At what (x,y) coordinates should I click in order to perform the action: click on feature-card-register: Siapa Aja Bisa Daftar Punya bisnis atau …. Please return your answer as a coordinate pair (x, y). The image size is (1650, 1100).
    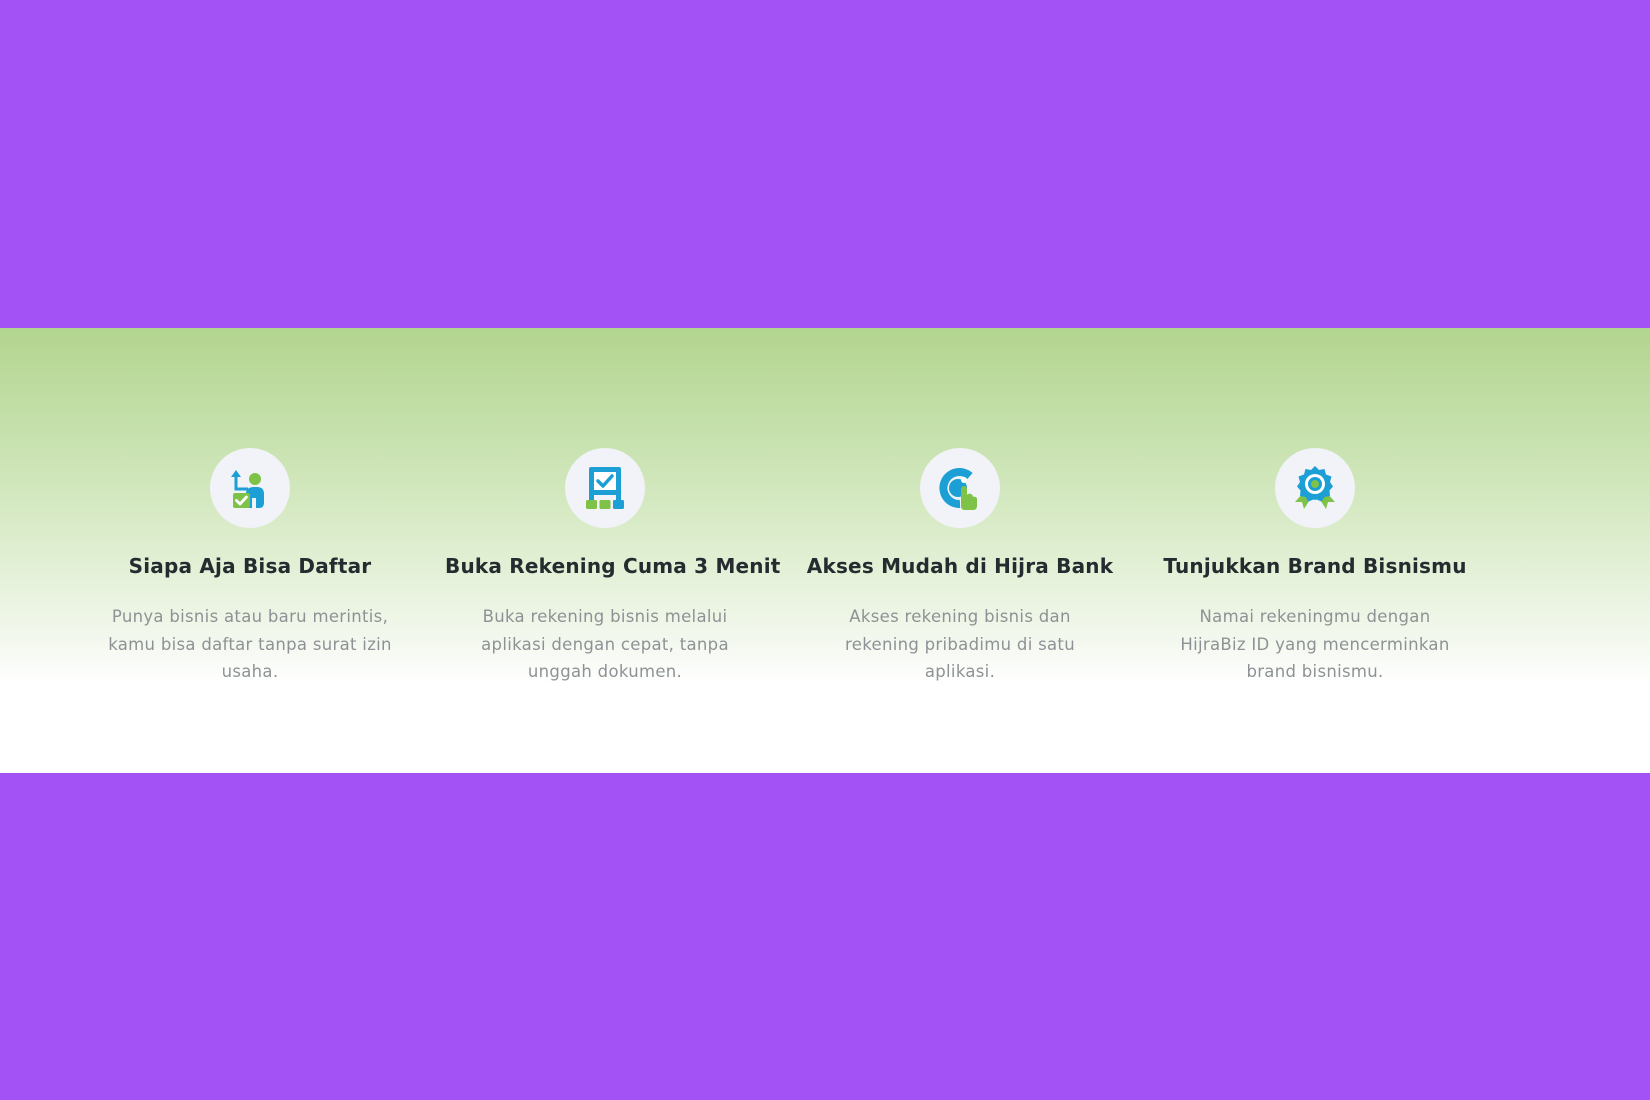
    Looking at the image, I should click on (250, 567).